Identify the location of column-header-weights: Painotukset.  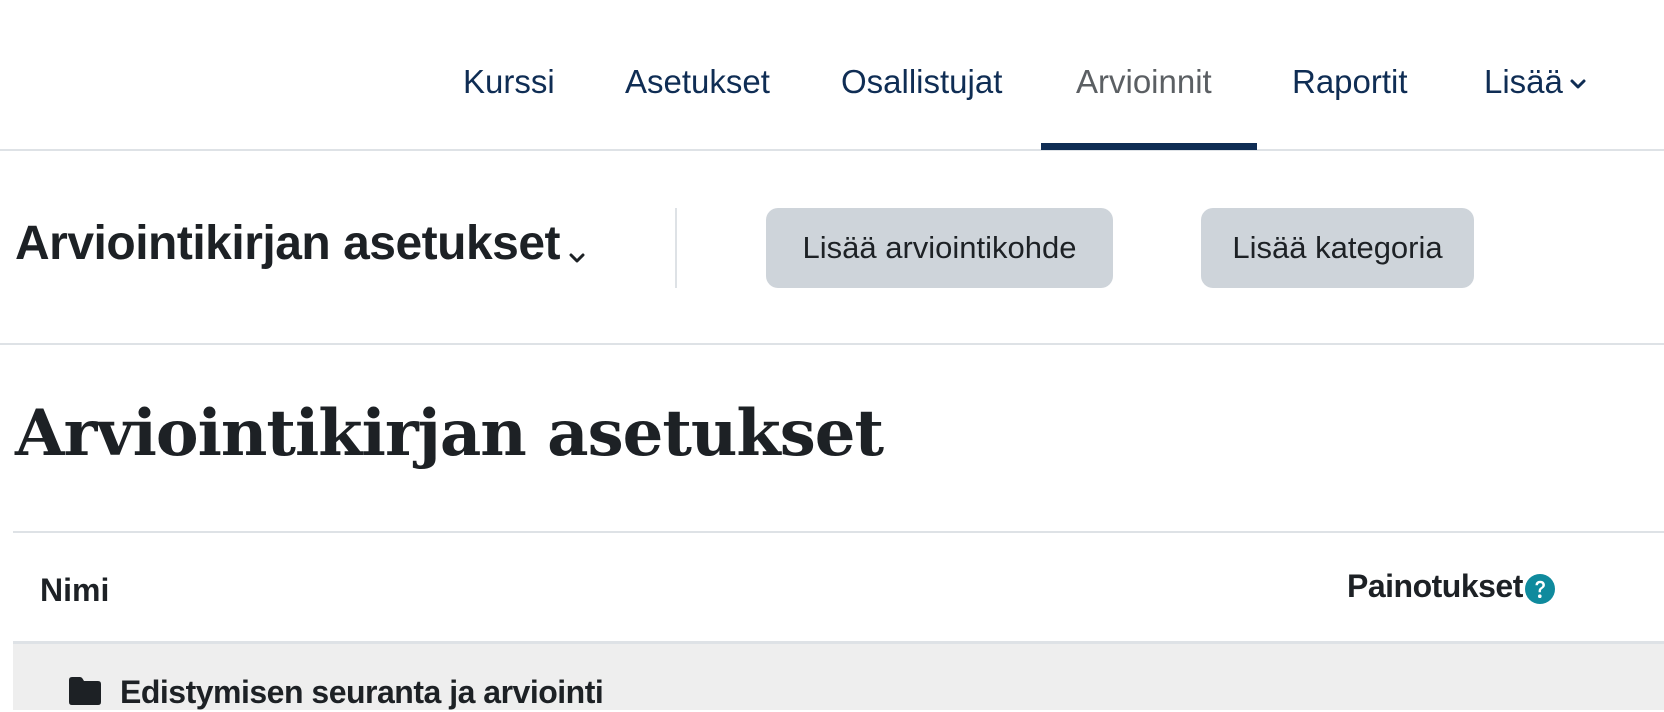
(1435, 586).